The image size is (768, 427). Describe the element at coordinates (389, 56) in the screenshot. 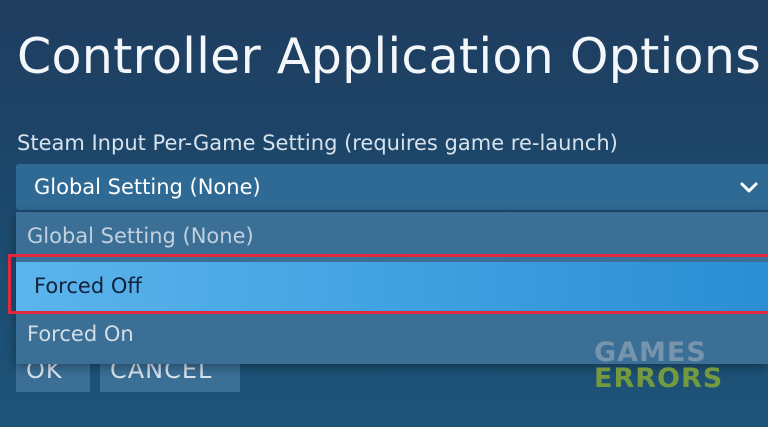

I see `dialog-title: Controller Application Options` at that location.